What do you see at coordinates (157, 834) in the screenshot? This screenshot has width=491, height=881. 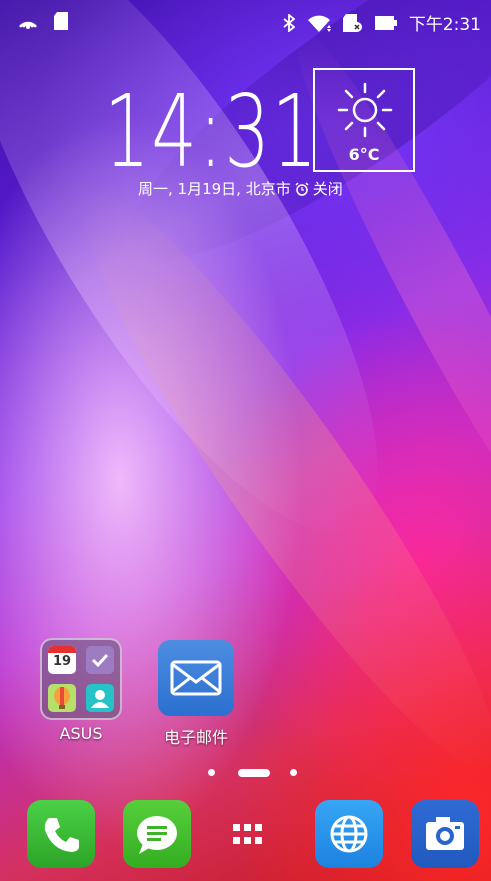 I see `messages-icon` at bounding box center [157, 834].